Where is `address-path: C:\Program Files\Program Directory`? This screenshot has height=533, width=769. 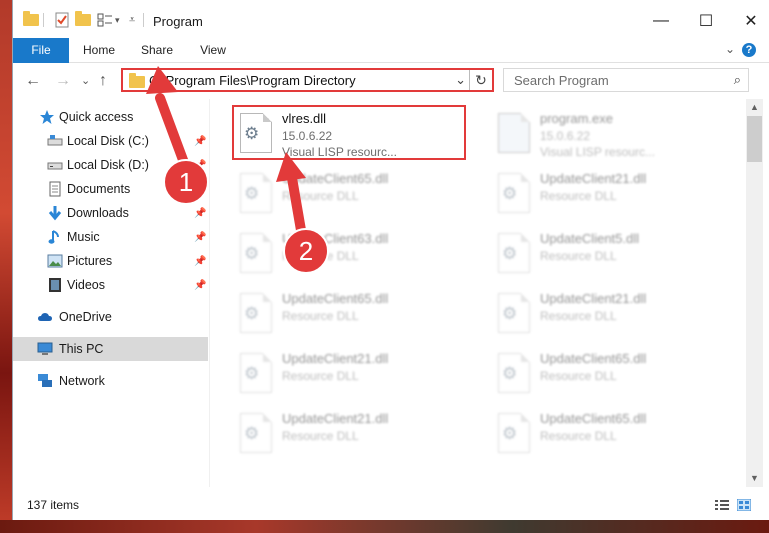 address-path: C:\Program Files\Program Directory is located at coordinates (252, 80).